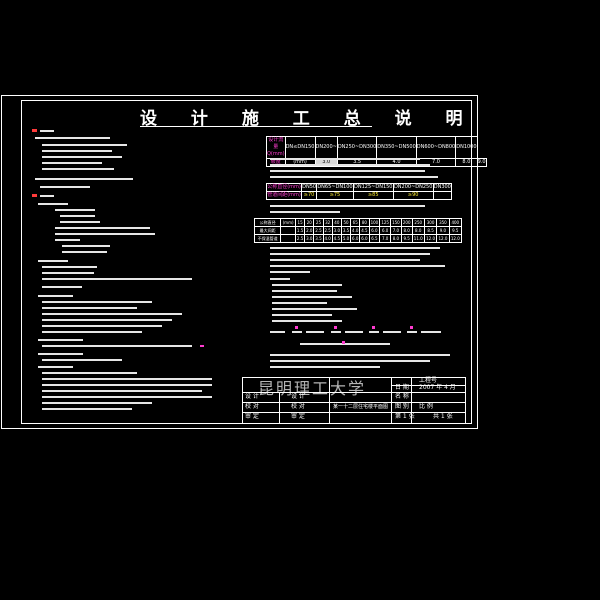  Describe the element at coordinates (411, 327) in the screenshot. I see `symbol-mark` at that location.